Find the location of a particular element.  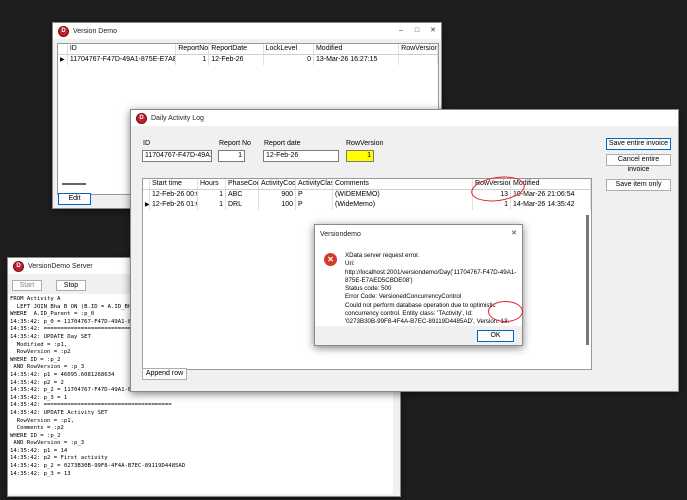

cell: 900 is located at coordinates (277, 195).